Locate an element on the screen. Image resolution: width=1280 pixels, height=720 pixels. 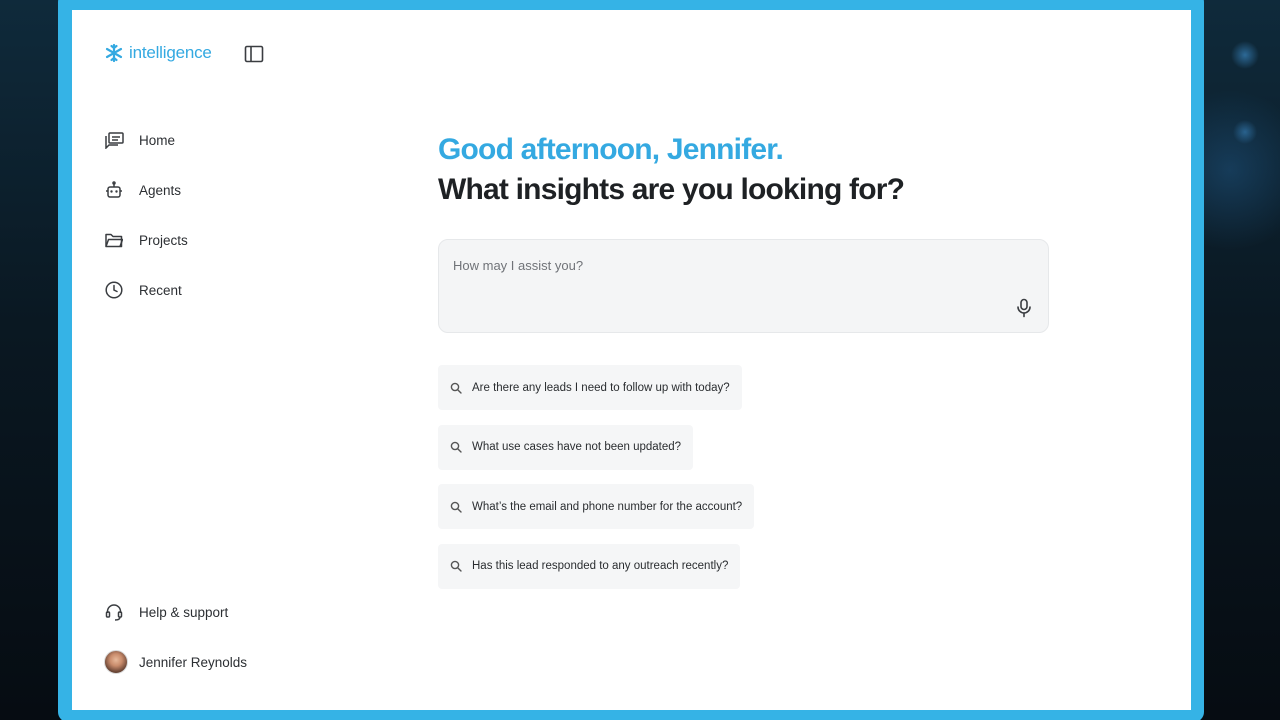
brand-name: intelligence is located at coordinates (170, 52).